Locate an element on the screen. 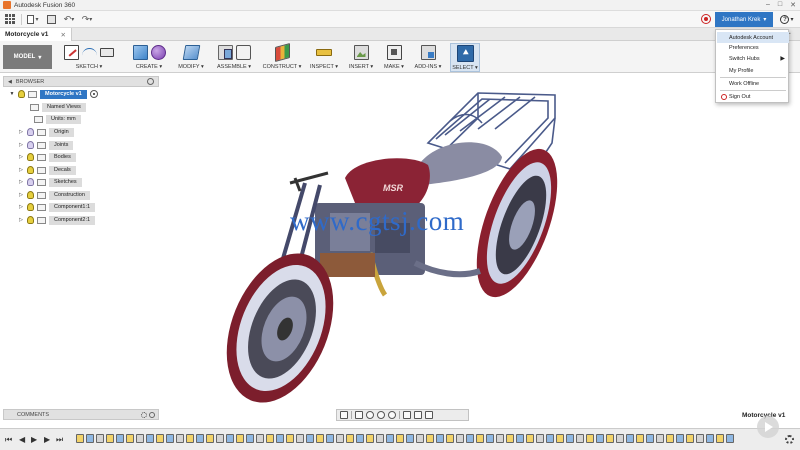 The height and width of the screenshot is (450, 800). scripts-addins-icon is located at coordinates (428, 52).